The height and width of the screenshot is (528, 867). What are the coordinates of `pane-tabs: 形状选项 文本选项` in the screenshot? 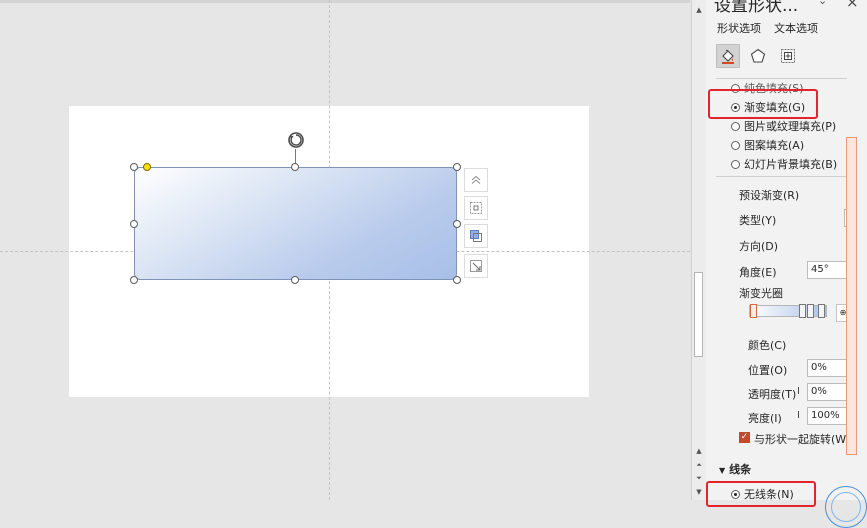 It's located at (767, 28).